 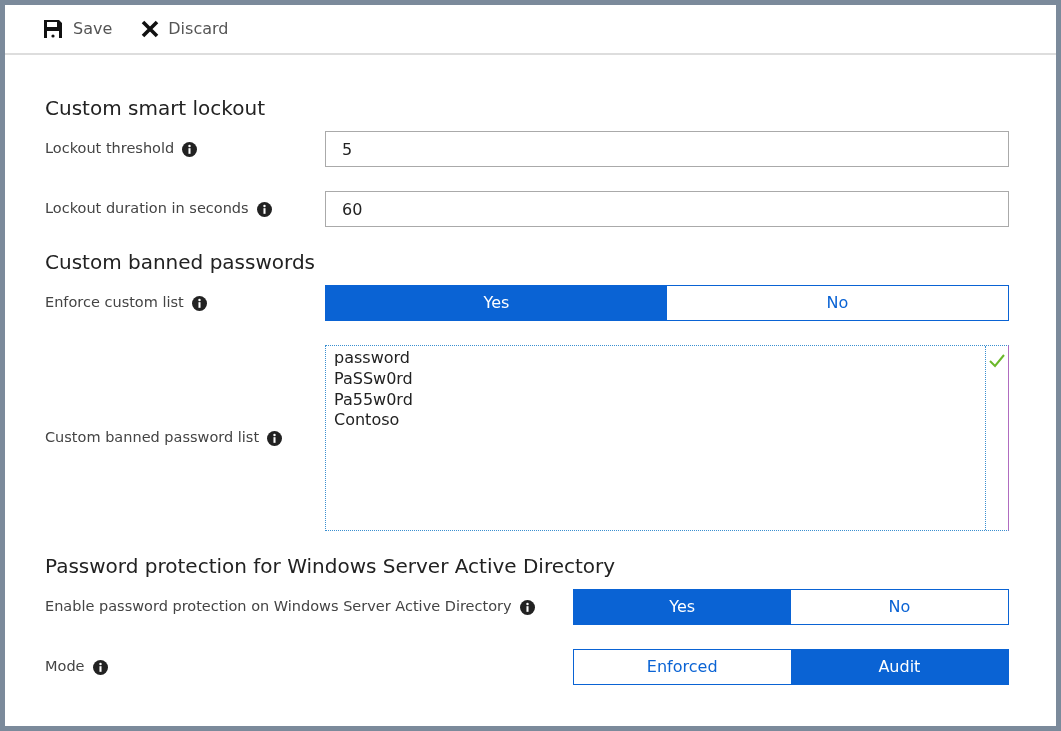 I want to click on text-input: 60, so click(x=667, y=209).